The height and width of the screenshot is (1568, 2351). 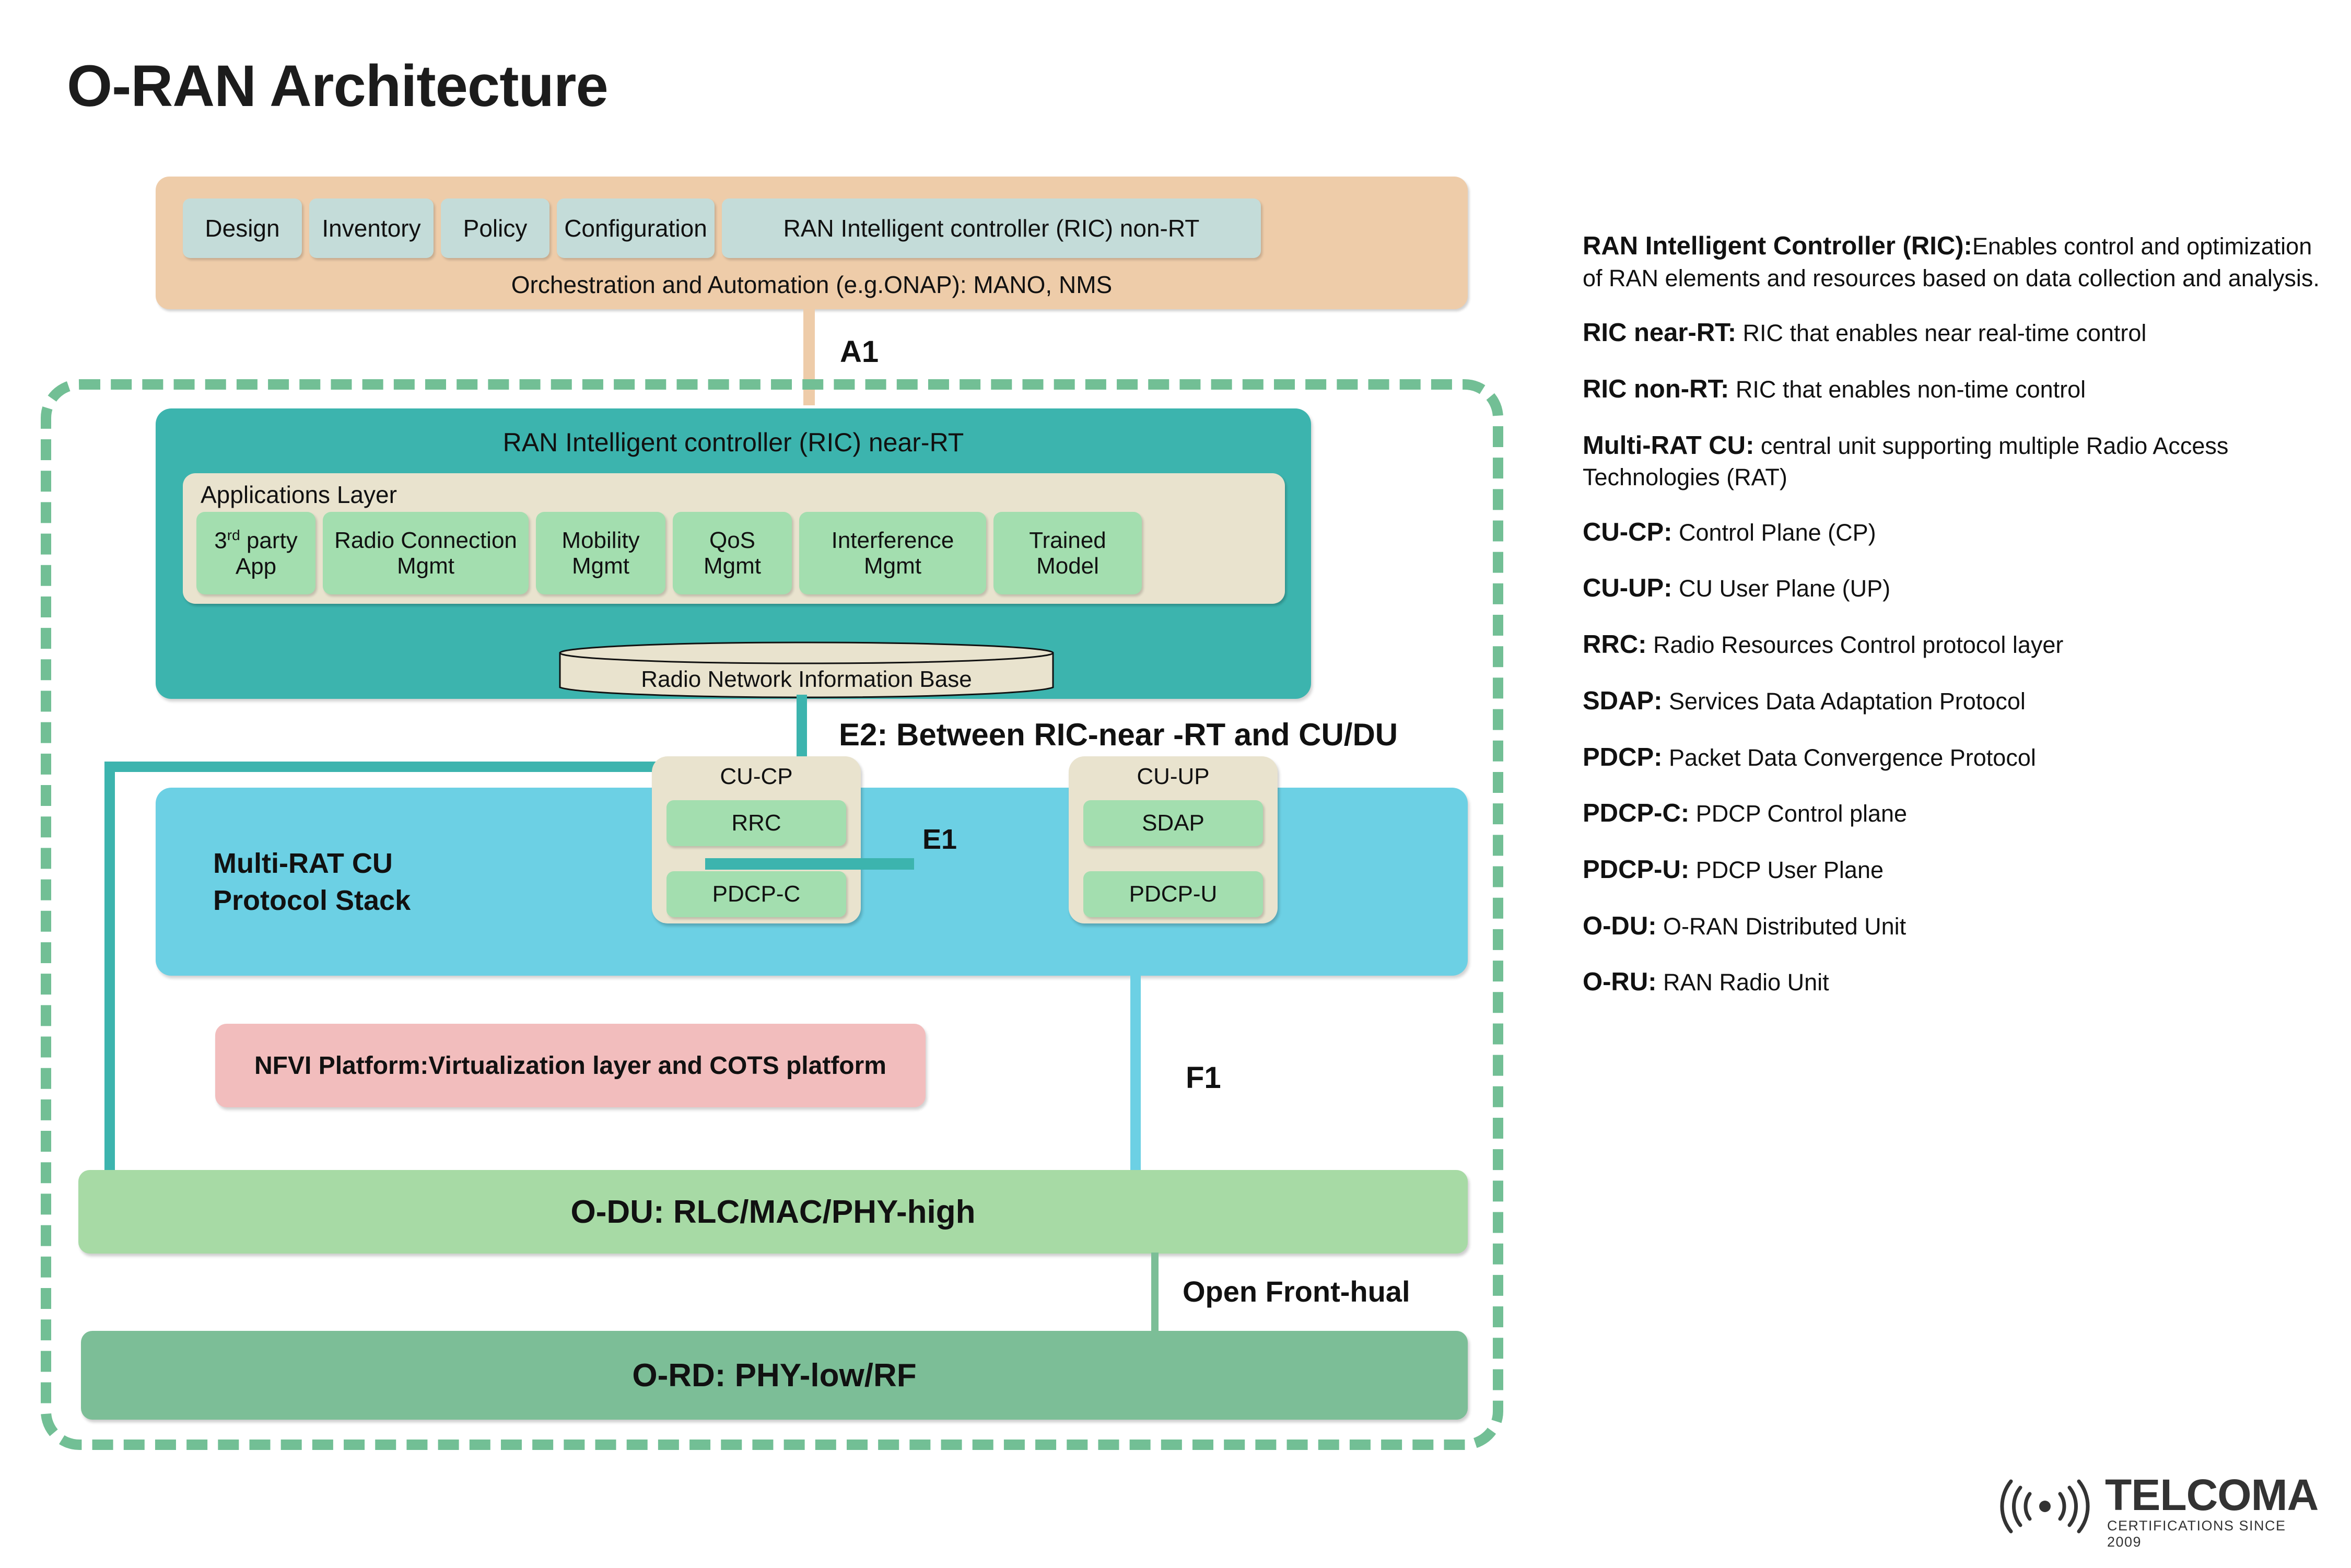 What do you see at coordinates (1956, 532) in the screenshot?
I see `legend-item-4: CU-CP: Control Plane (CP)` at bounding box center [1956, 532].